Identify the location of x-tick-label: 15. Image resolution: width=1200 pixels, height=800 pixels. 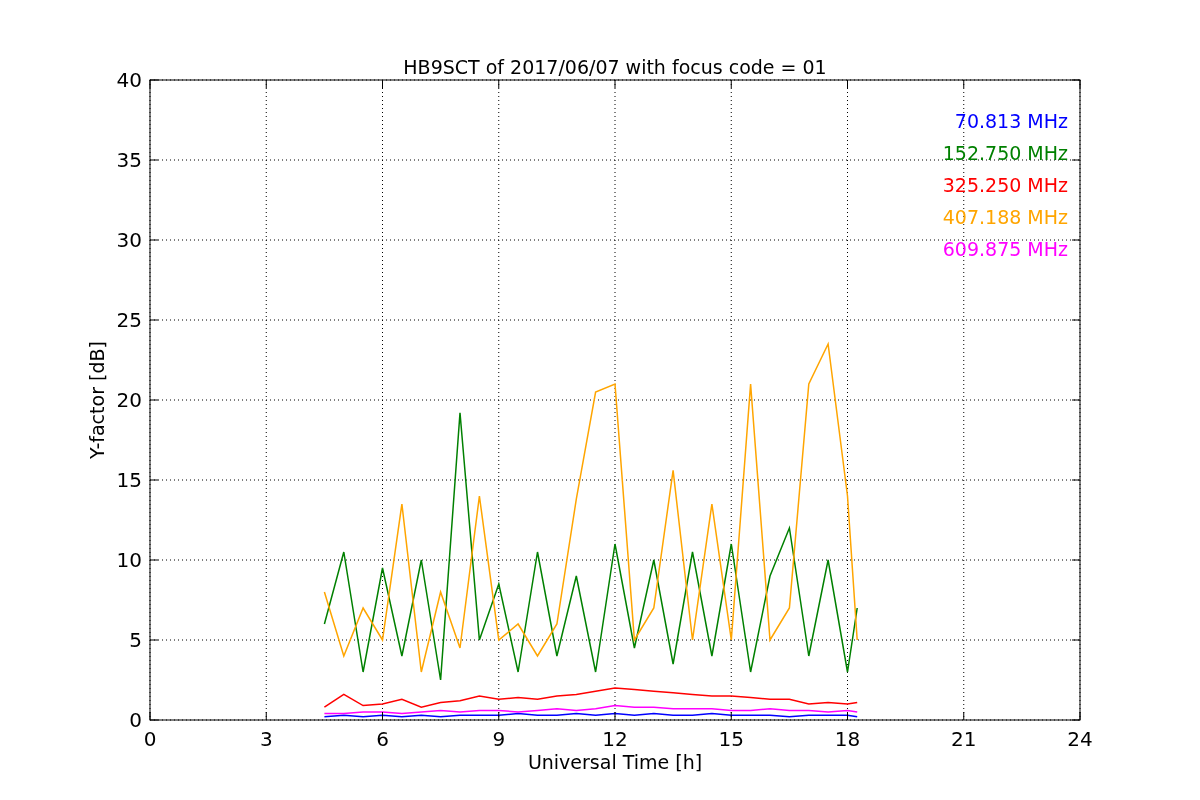
(731, 739).